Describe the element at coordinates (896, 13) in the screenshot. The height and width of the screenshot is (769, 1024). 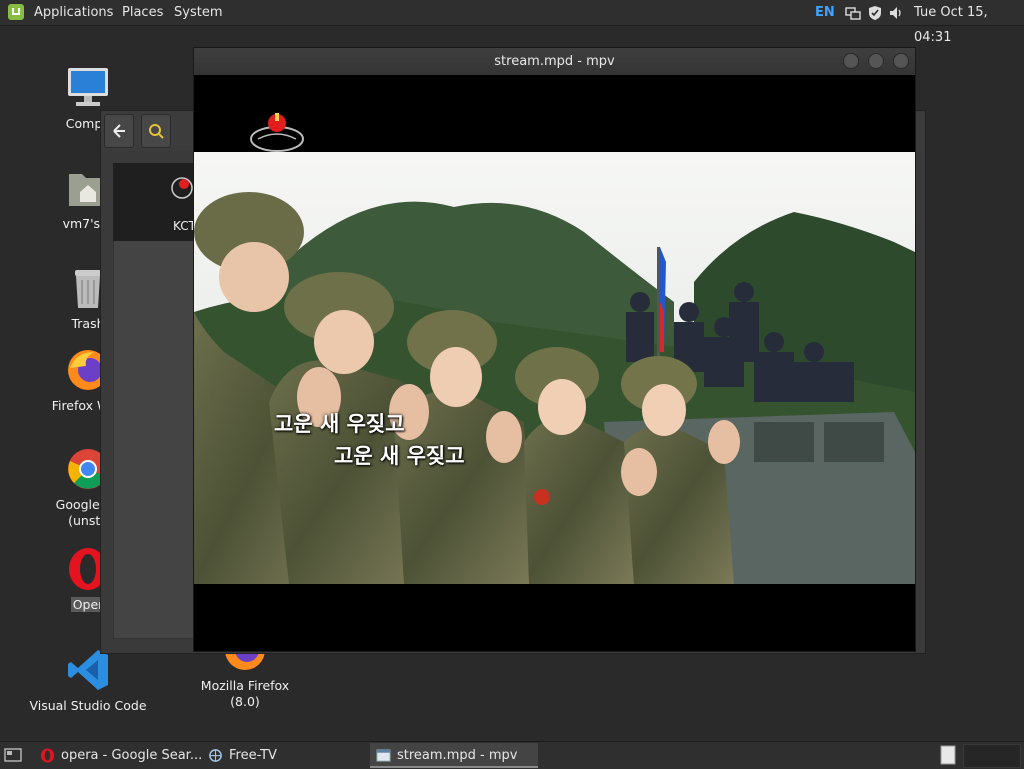
I see `volume-icon` at that location.